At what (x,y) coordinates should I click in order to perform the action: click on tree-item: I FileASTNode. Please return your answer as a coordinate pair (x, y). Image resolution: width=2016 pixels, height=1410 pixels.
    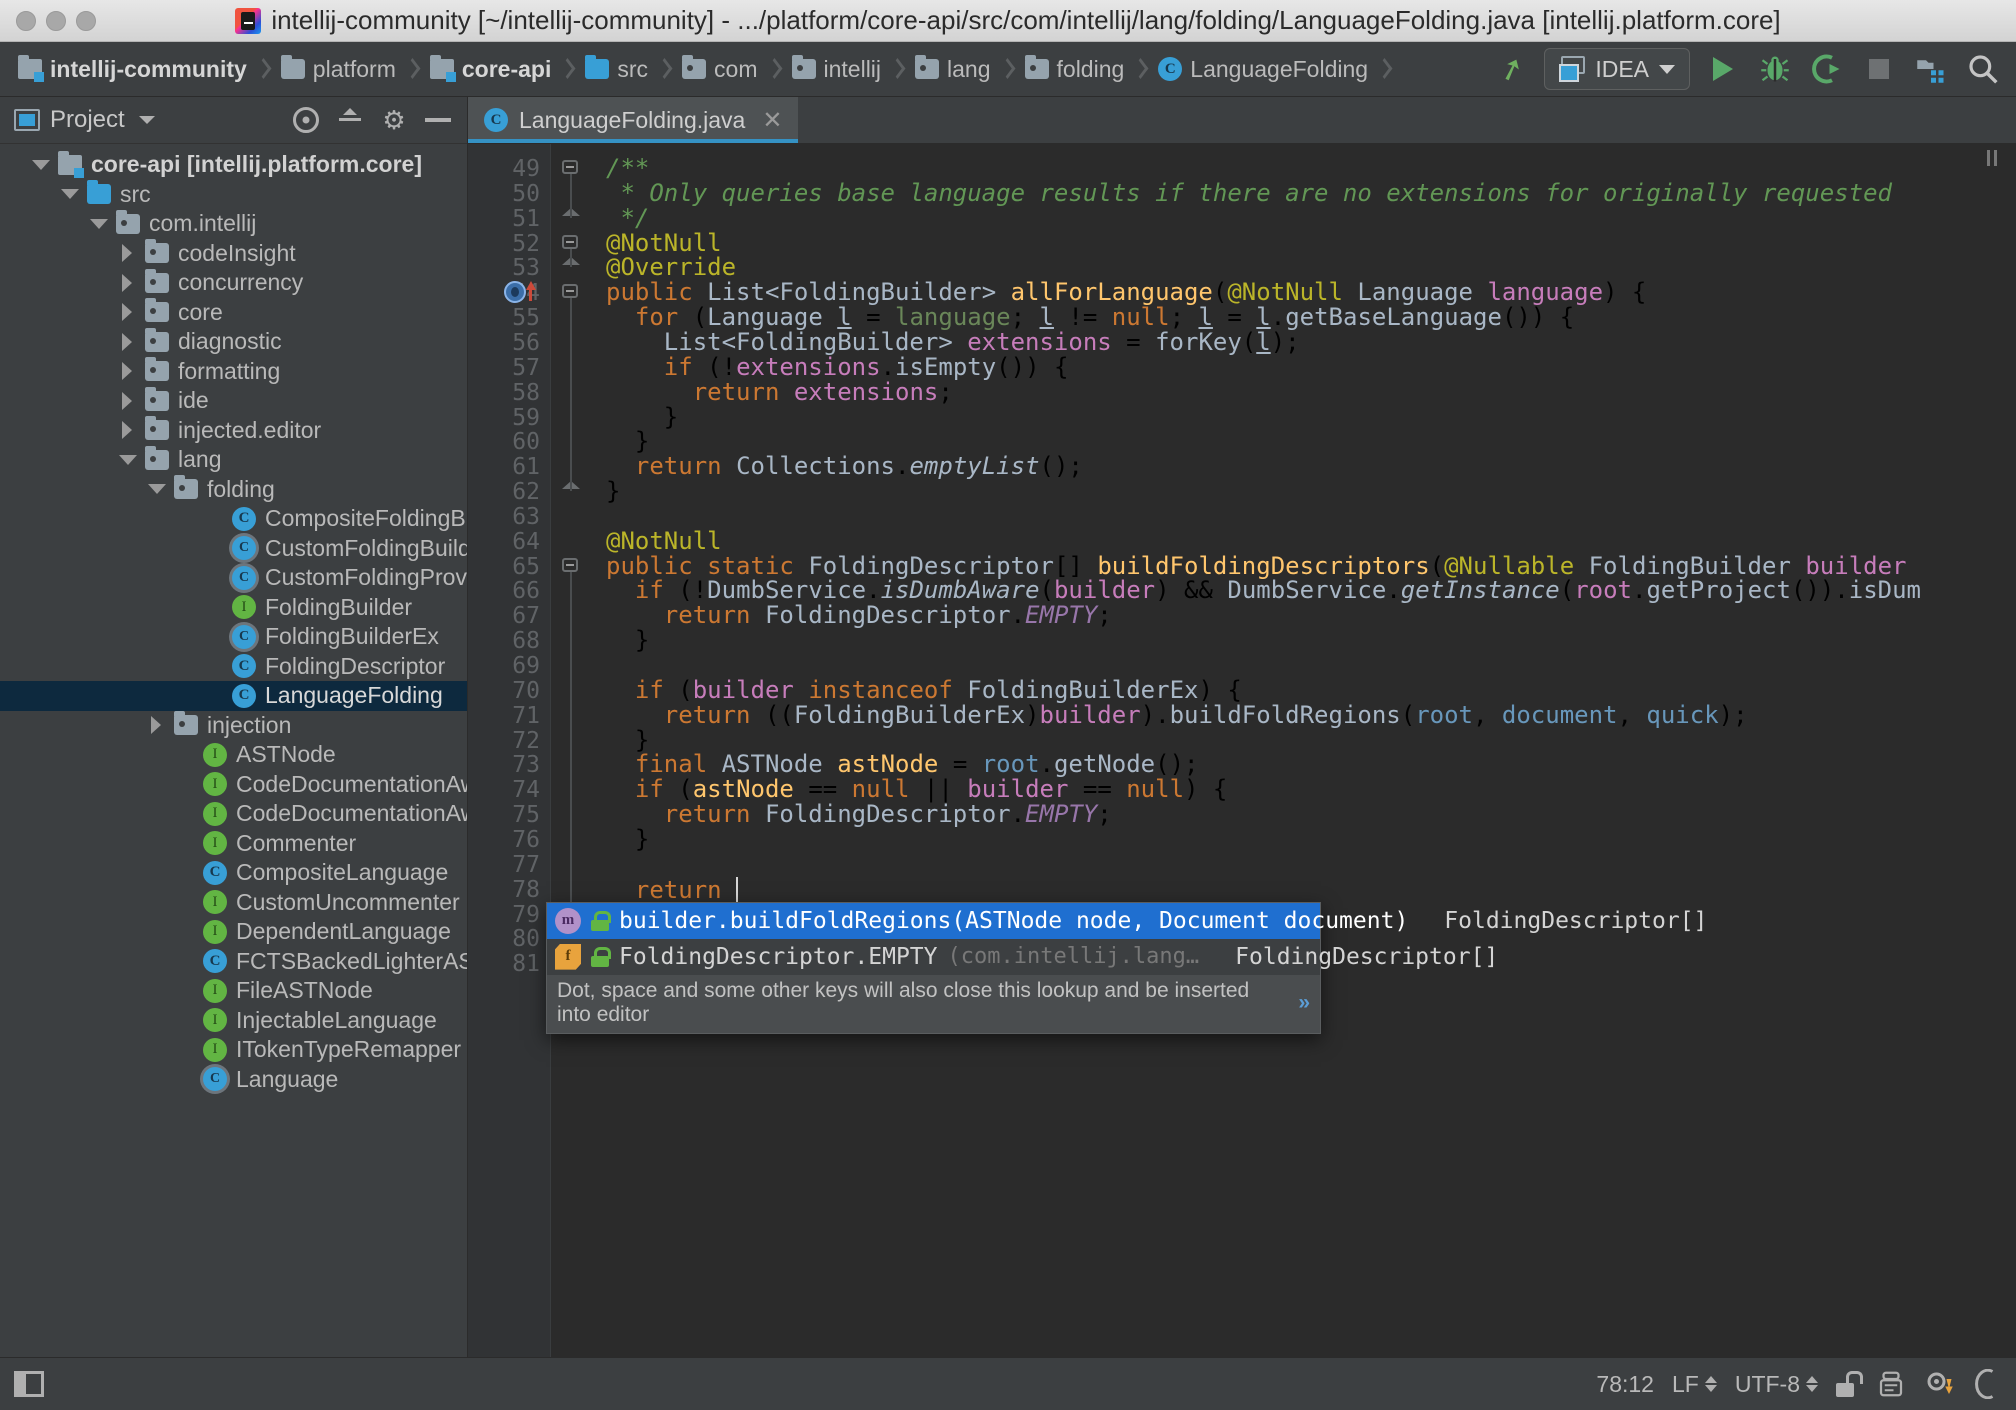
    Looking at the image, I should click on (233, 991).